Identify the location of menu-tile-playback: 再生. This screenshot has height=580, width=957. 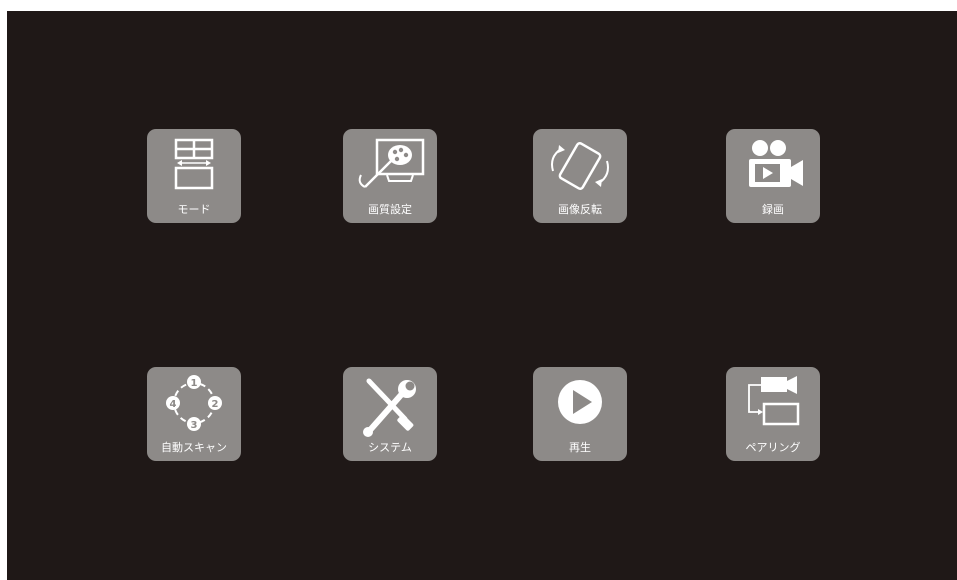
(580, 414).